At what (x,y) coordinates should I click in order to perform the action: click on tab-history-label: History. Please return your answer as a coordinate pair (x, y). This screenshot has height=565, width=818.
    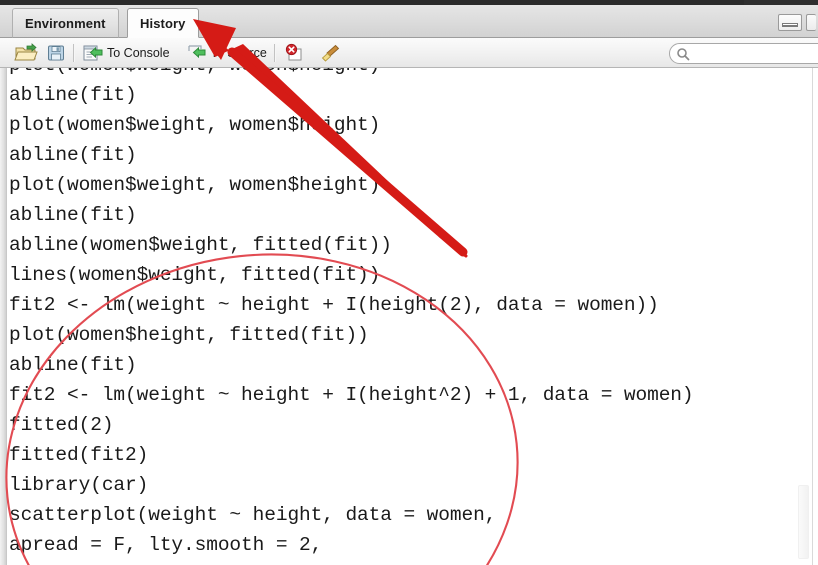
    Looking at the image, I should click on (163, 23).